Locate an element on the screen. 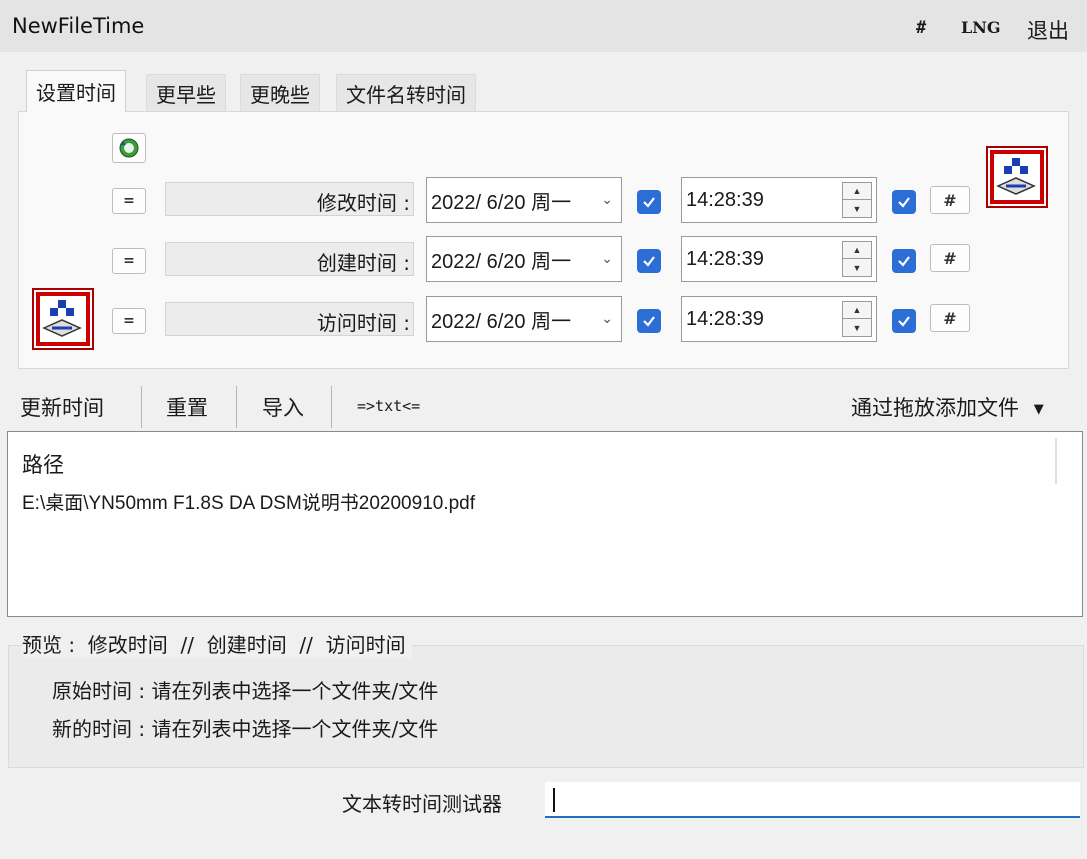  created-time-label: 创建时间 : is located at coordinates (363, 263).